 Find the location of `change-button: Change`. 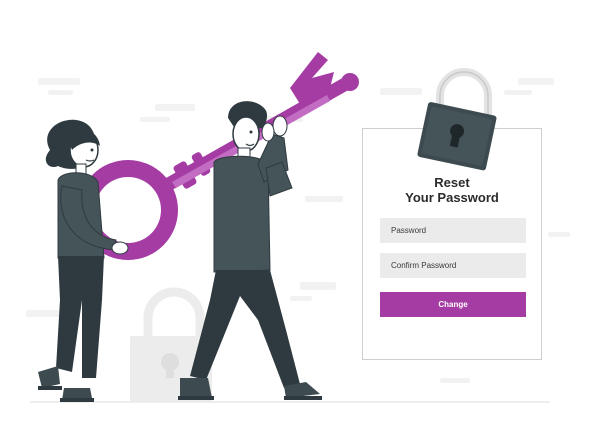

change-button: Change is located at coordinates (453, 304).